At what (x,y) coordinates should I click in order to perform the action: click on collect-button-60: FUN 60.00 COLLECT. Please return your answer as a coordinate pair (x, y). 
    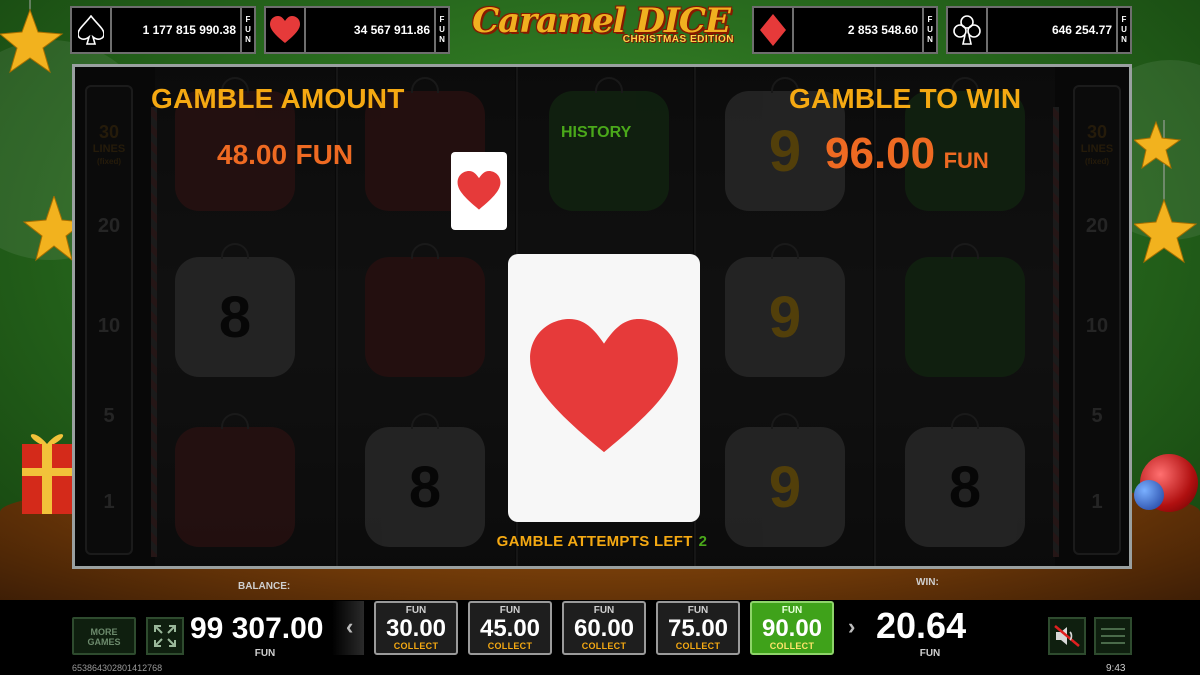
    Looking at the image, I should click on (604, 628).